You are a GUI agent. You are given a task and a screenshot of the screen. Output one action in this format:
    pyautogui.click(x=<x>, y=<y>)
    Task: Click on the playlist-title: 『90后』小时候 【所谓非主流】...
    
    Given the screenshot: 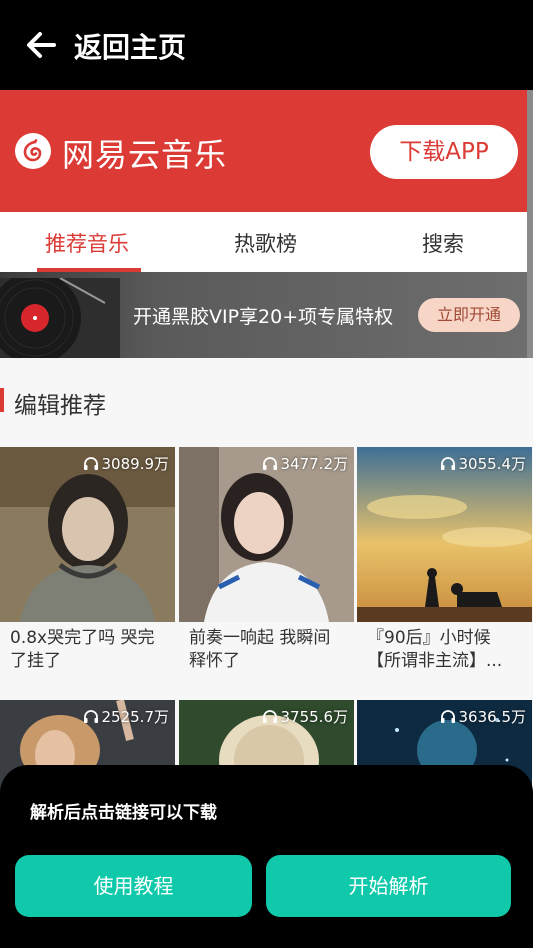 What is the action you would take?
    pyautogui.click(x=447, y=650)
    